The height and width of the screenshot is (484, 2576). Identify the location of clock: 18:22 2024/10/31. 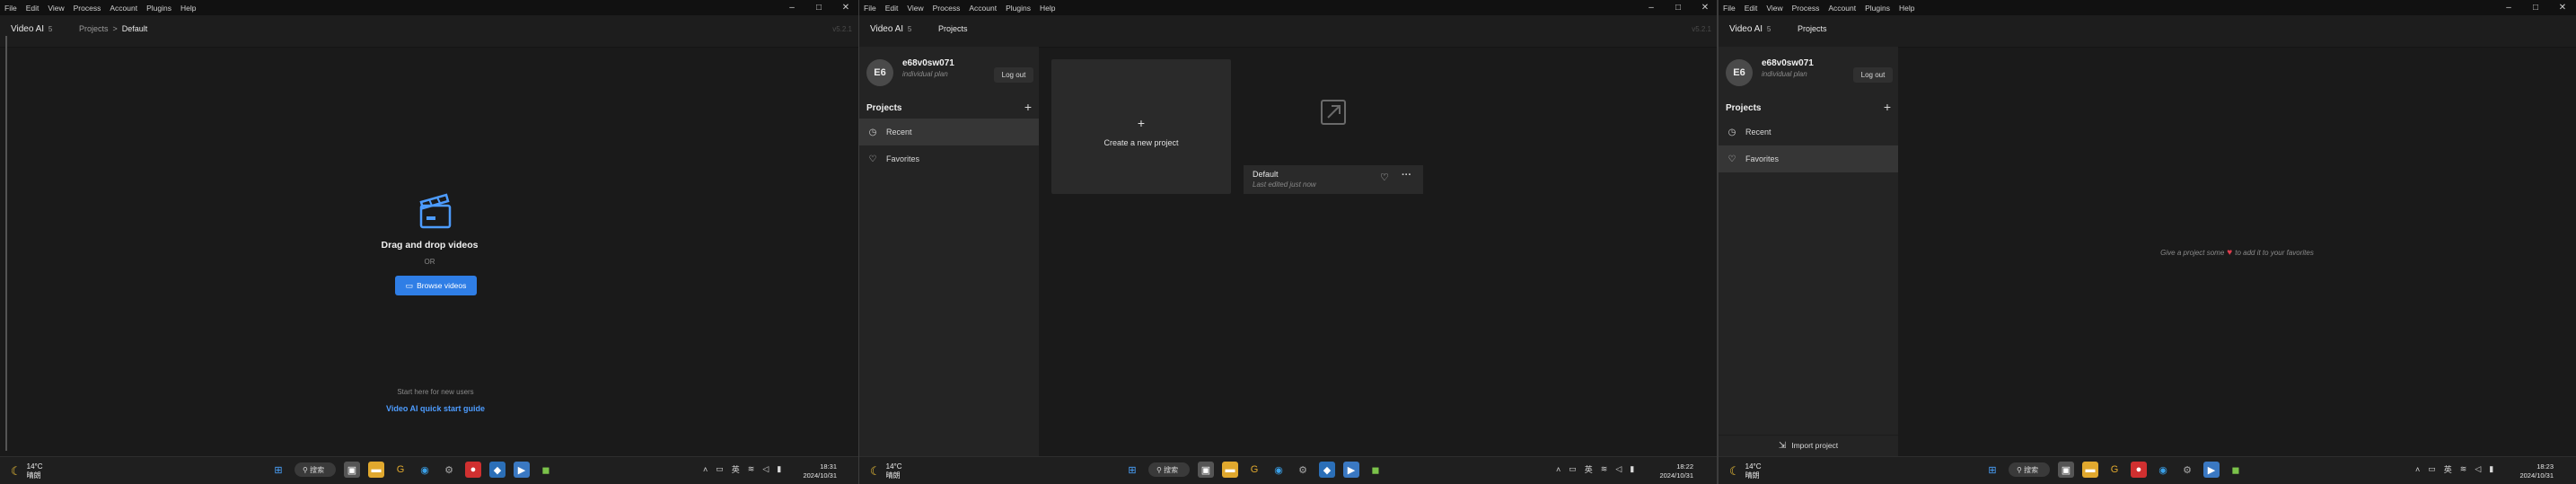
(1670, 471).